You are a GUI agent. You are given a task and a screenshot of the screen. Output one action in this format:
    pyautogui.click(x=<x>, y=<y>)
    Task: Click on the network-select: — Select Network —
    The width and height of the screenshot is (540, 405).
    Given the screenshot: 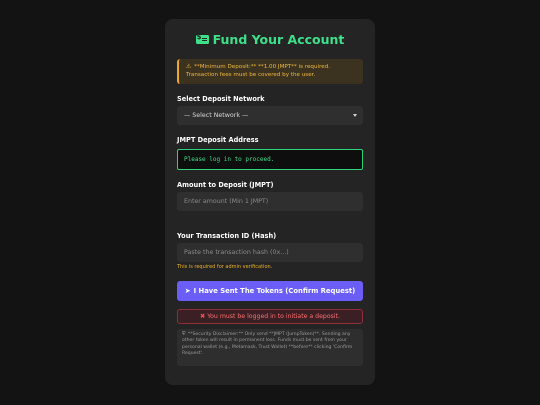 What is the action you would take?
    pyautogui.click(x=270, y=115)
    